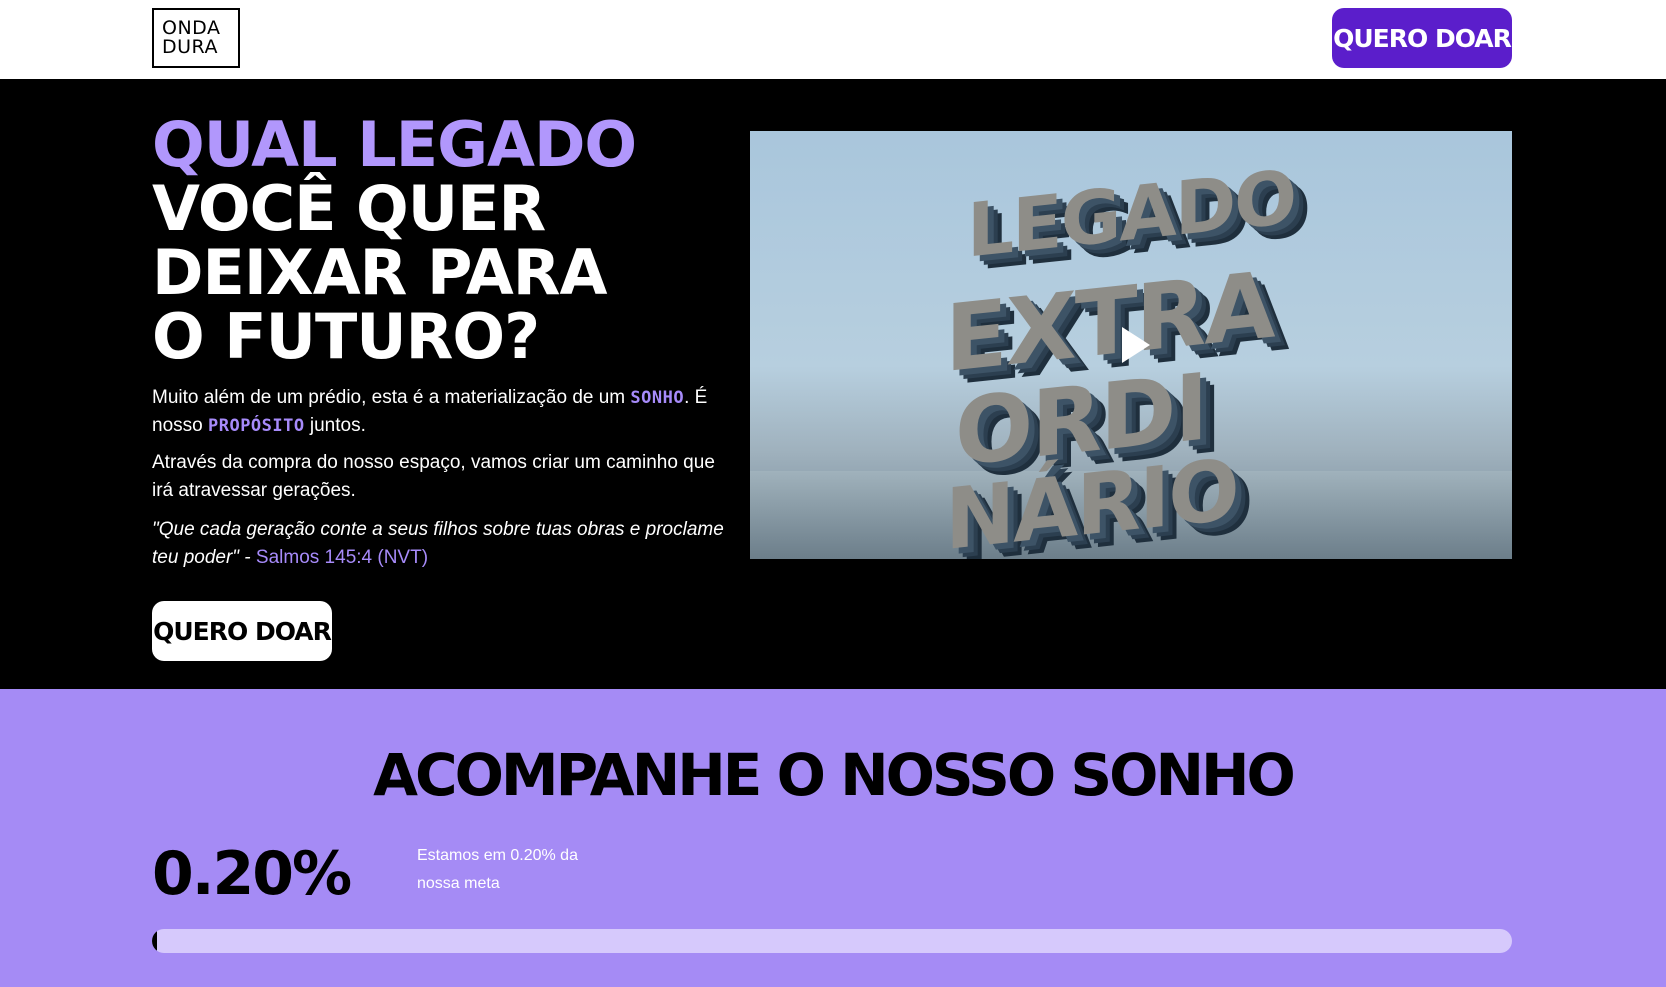 This screenshot has height=987, width=1666. I want to click on headline-line-2: VOCÊ QUER, so click(349, 208).